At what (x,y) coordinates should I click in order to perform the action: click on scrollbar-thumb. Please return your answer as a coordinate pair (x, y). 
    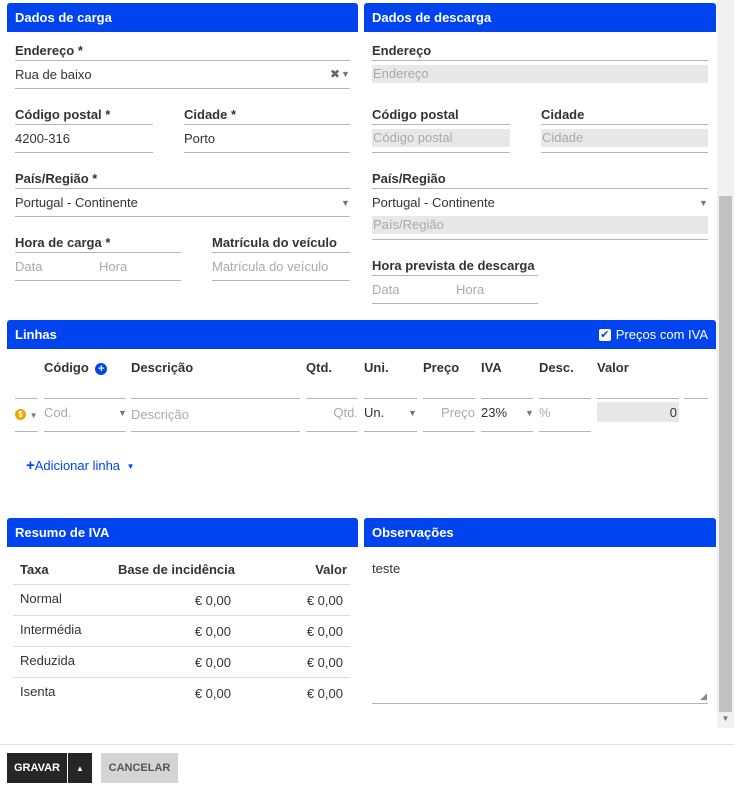
    Looking at the image, I should click on (725, 454).